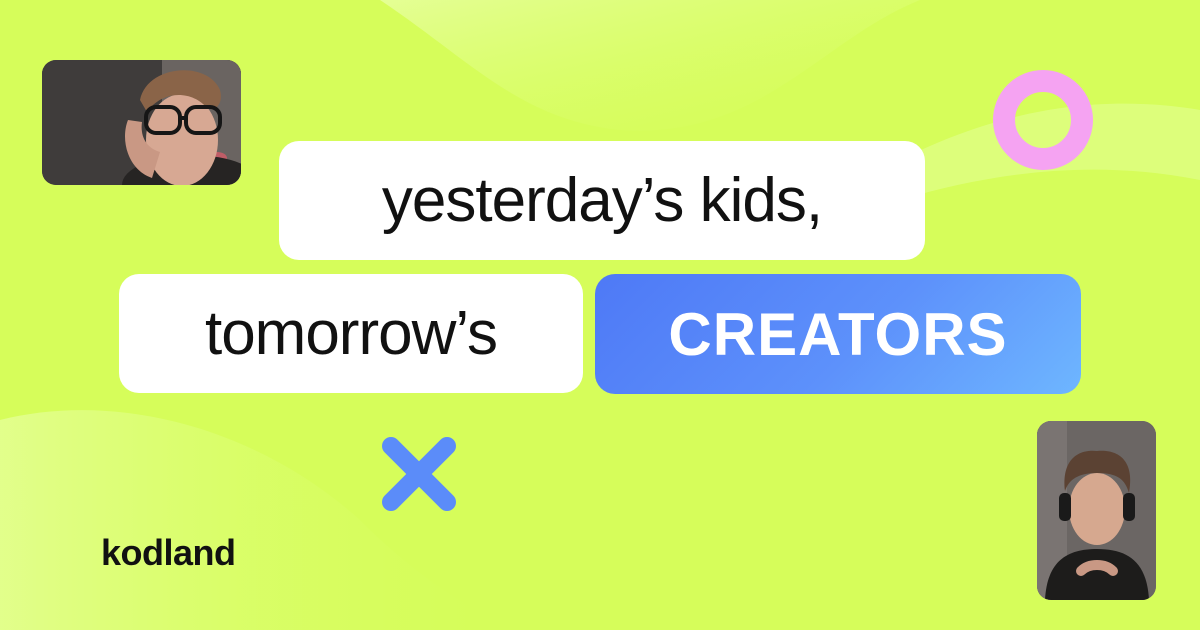 The image size is (1200, 630). I want to click on person-photo-headphones-icon, so click(1096, 510).